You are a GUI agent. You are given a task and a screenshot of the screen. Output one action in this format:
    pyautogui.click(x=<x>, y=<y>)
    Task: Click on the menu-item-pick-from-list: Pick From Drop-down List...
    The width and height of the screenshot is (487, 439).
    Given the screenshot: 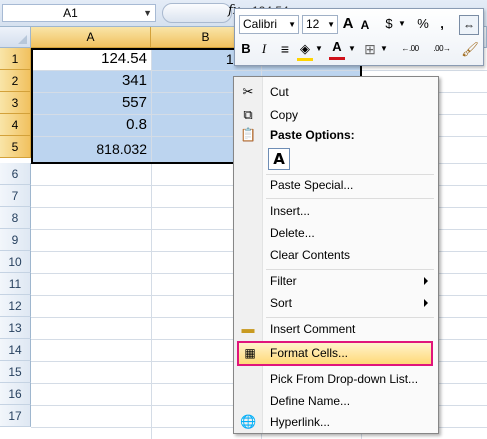 What is the action you would take?
    pyautogui.click(x=336, y=379)
    